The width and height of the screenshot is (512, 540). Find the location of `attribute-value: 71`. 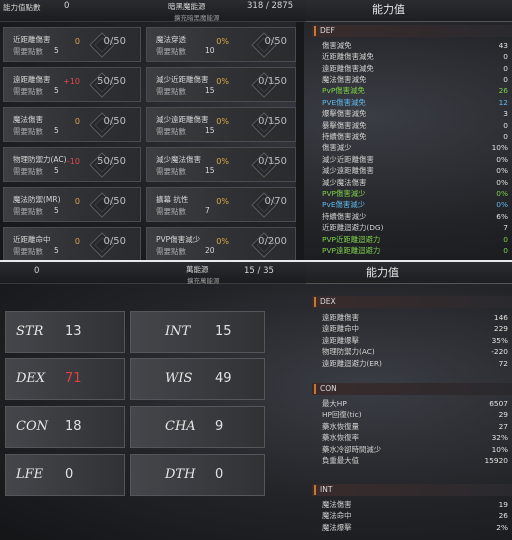

attribute-value: 71 is located at coordinates (73, 378).